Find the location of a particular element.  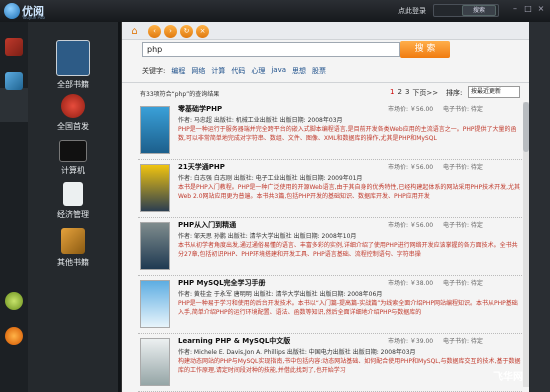

category-other: 其他书籍 is located at coordinates (73, 248).